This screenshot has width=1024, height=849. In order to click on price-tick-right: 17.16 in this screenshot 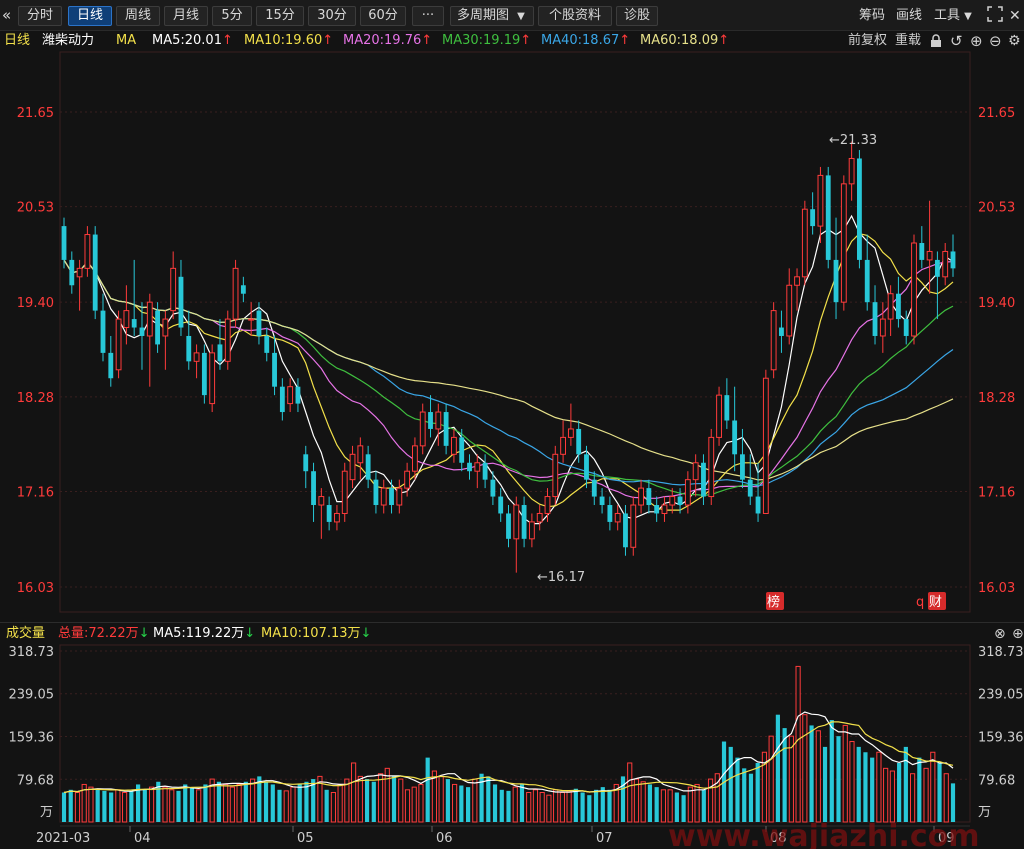, I will do `click(996, 492)`.